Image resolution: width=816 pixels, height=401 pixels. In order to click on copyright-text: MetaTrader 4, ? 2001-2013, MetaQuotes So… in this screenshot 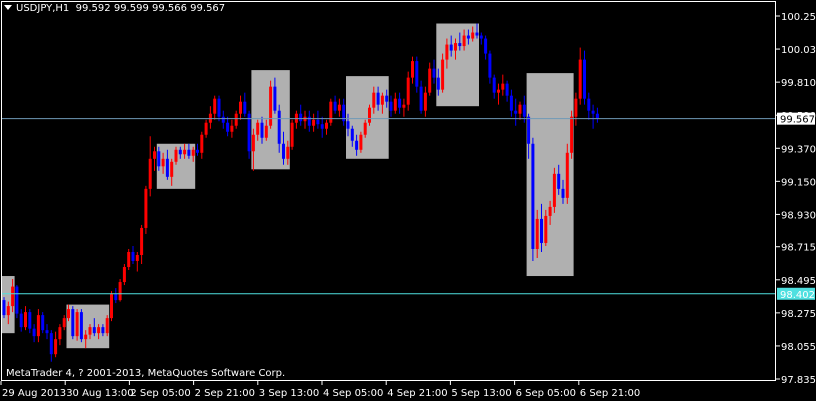, I will do `click(146, 373)`.